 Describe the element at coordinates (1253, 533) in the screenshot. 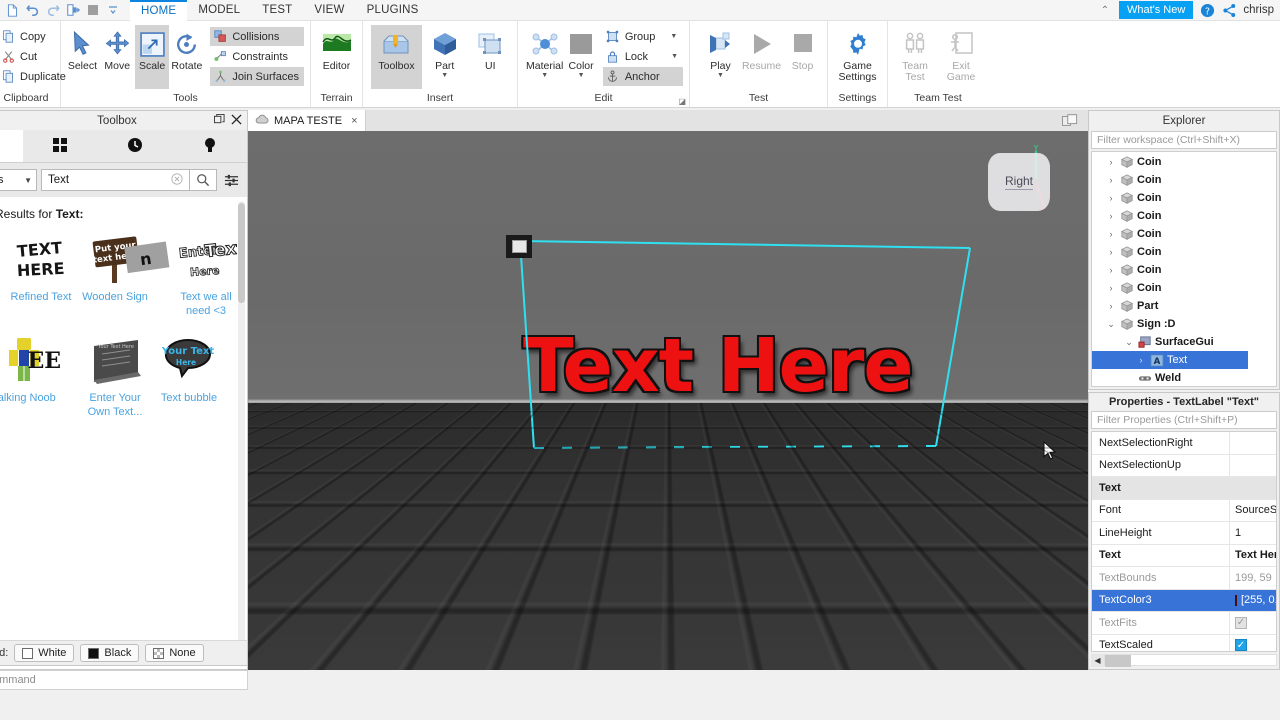

I see `property-value: 1` at that location.